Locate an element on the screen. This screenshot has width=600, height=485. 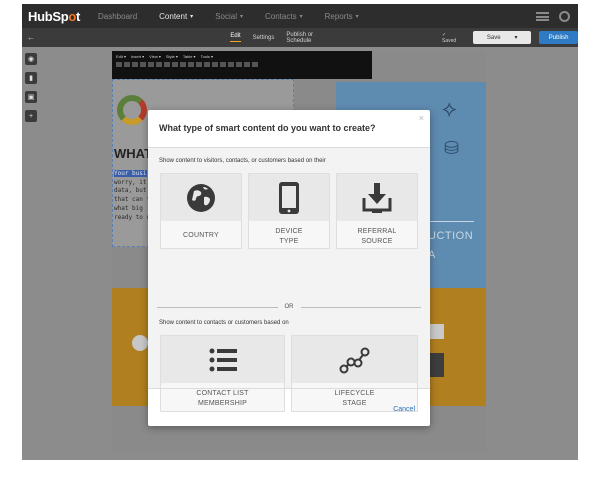
rte-menu-edit: Edit ▾ is located at coordinates (121, 56).